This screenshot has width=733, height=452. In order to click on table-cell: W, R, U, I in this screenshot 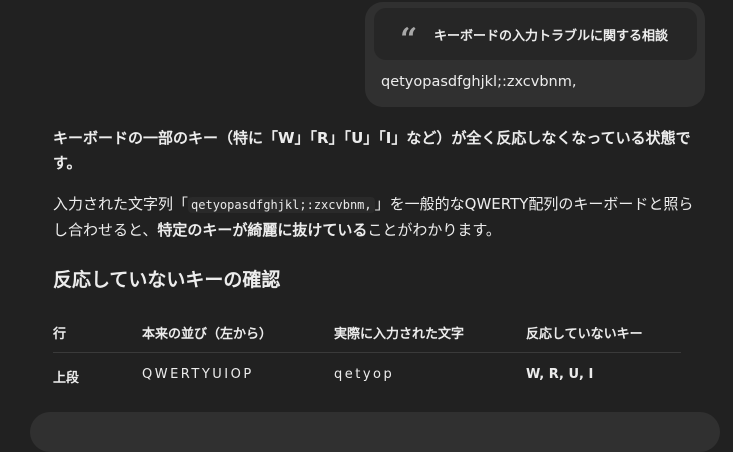, I will do `click(560, 374)`.